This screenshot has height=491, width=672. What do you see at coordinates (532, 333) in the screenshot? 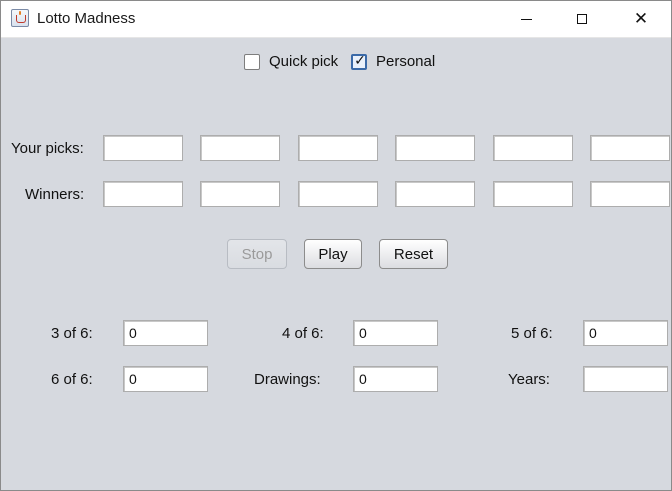
I see `five-of-six-label: 5 of 6:` at bounding box center [532, 333].